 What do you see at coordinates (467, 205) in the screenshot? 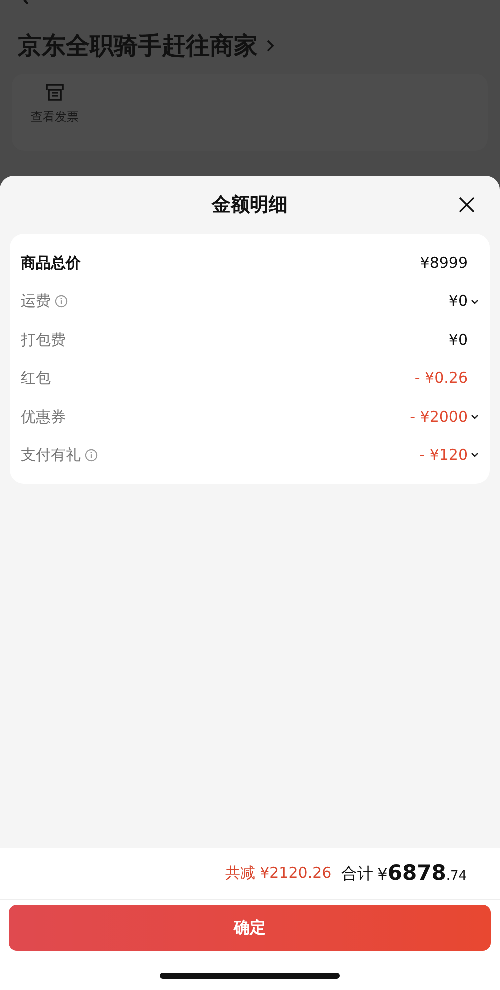
I see `close-icon` at bounding box center [467, 205].